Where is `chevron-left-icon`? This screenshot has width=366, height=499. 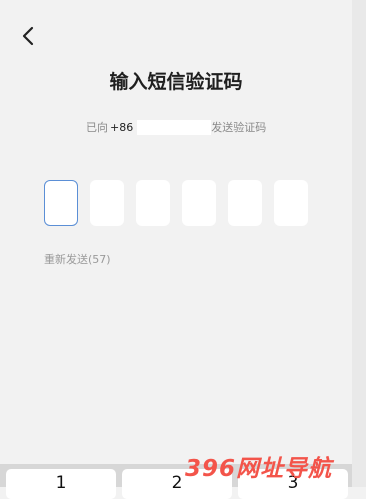 chevron-left-icon is located at coordinates (28, 36).